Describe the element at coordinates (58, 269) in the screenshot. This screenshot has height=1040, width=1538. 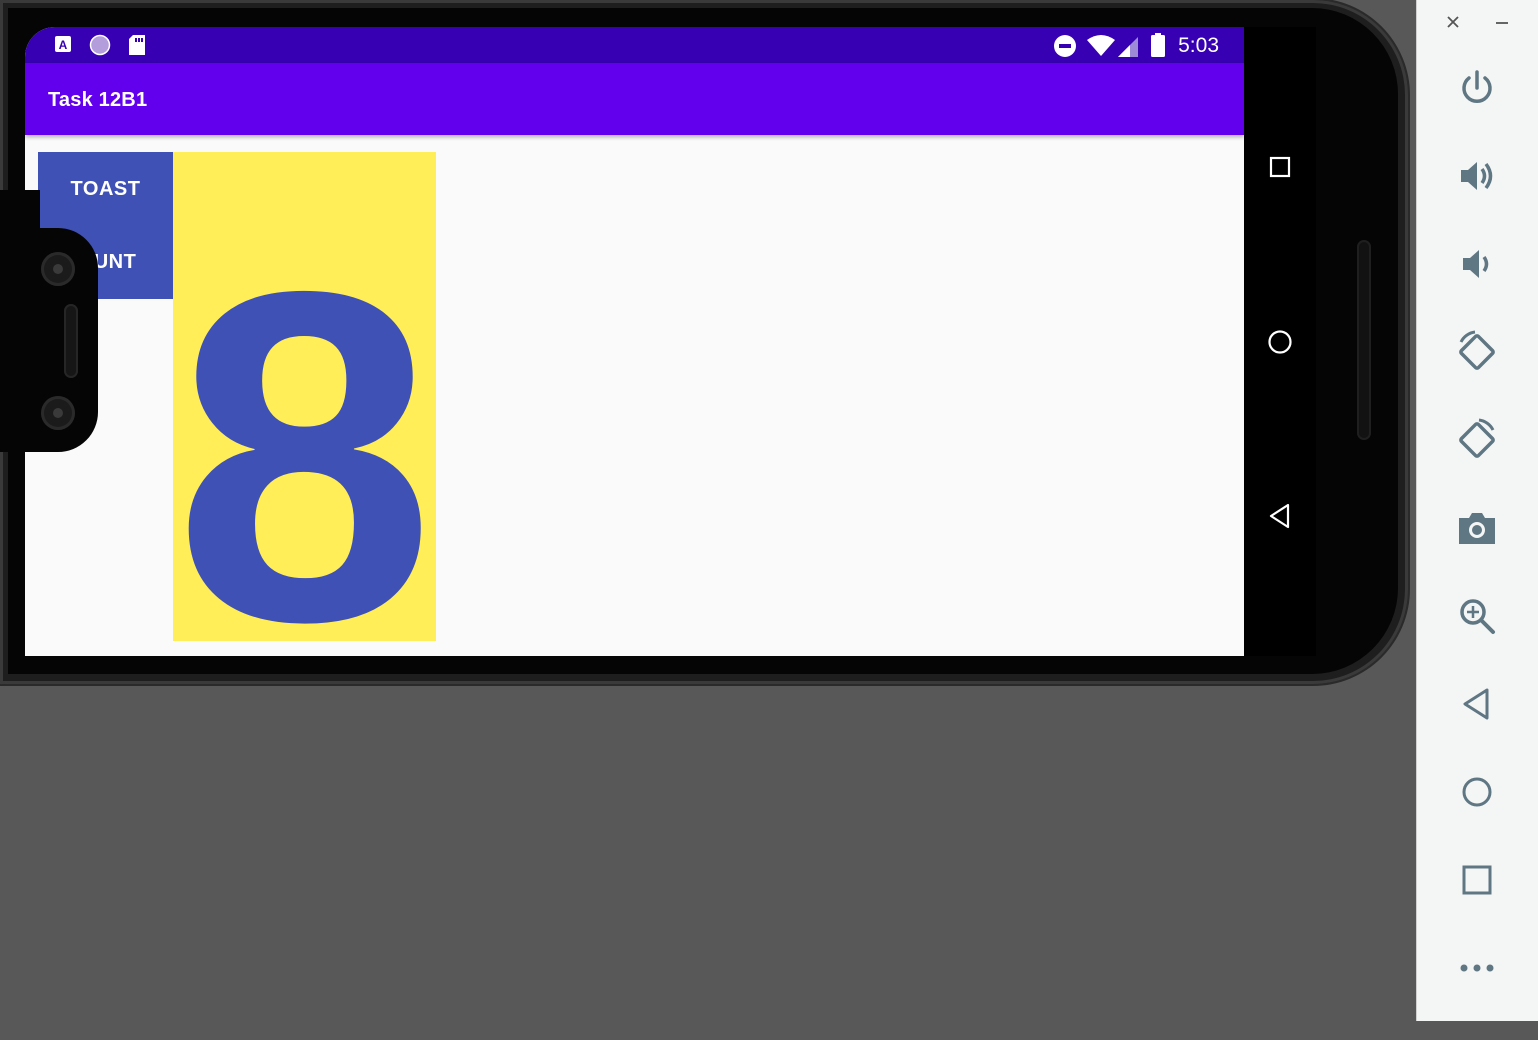
I see `front-camera-icon` at that location.